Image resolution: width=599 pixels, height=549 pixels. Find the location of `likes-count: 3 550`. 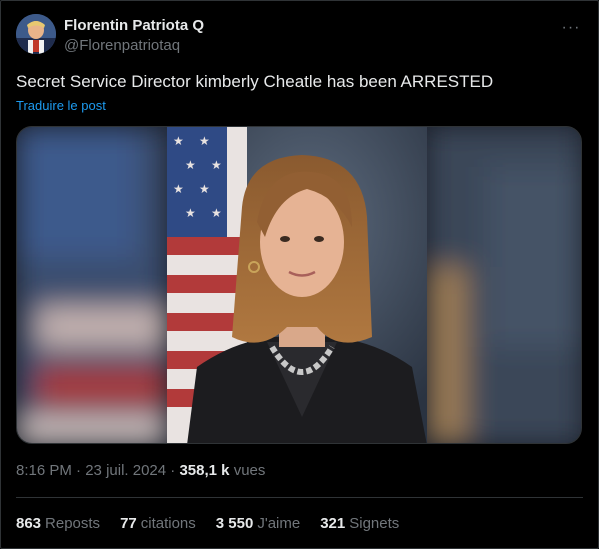

likes-count: 3 550 is located at coordinates (234, 523).